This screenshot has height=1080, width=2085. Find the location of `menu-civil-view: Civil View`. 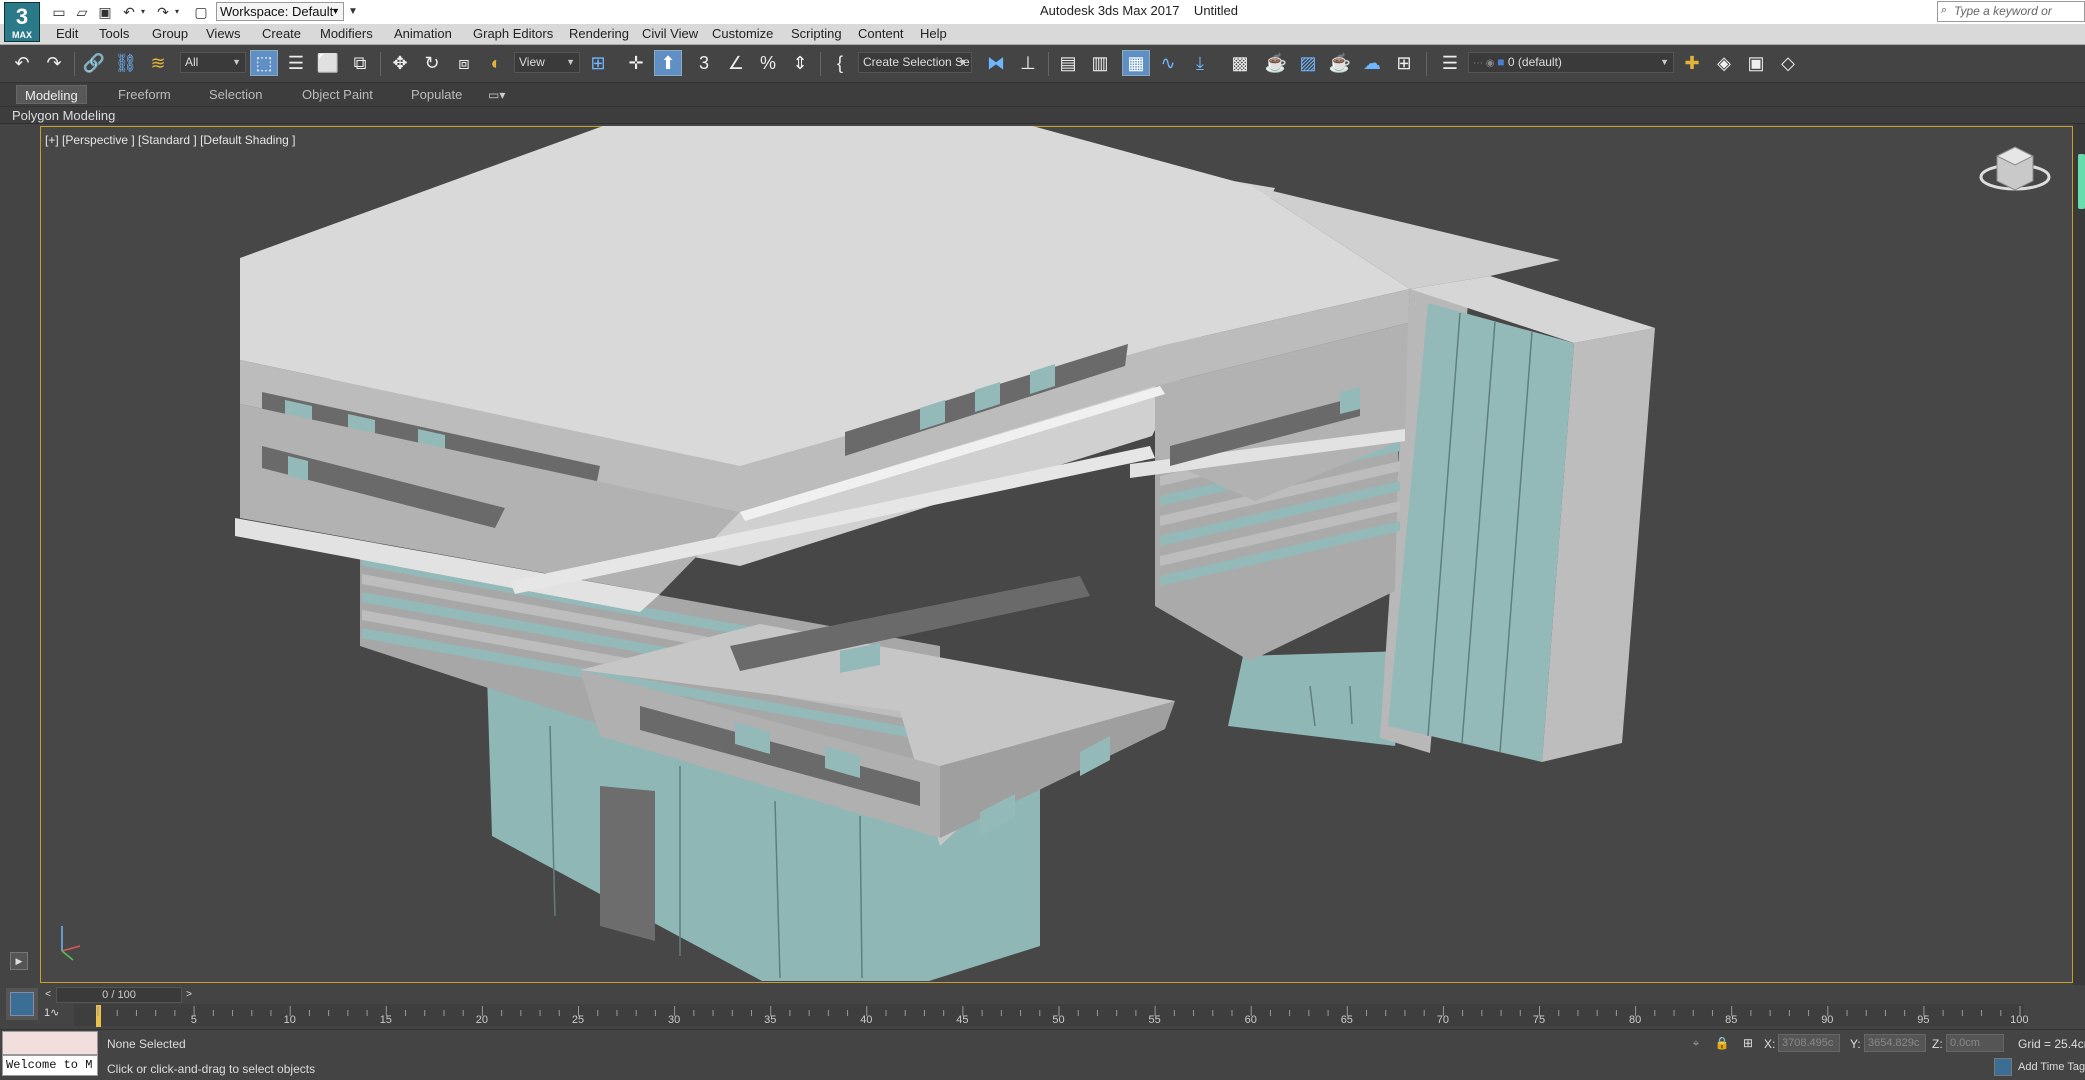

menu-civil-view: Civil View is located at coordinates (670, 33).